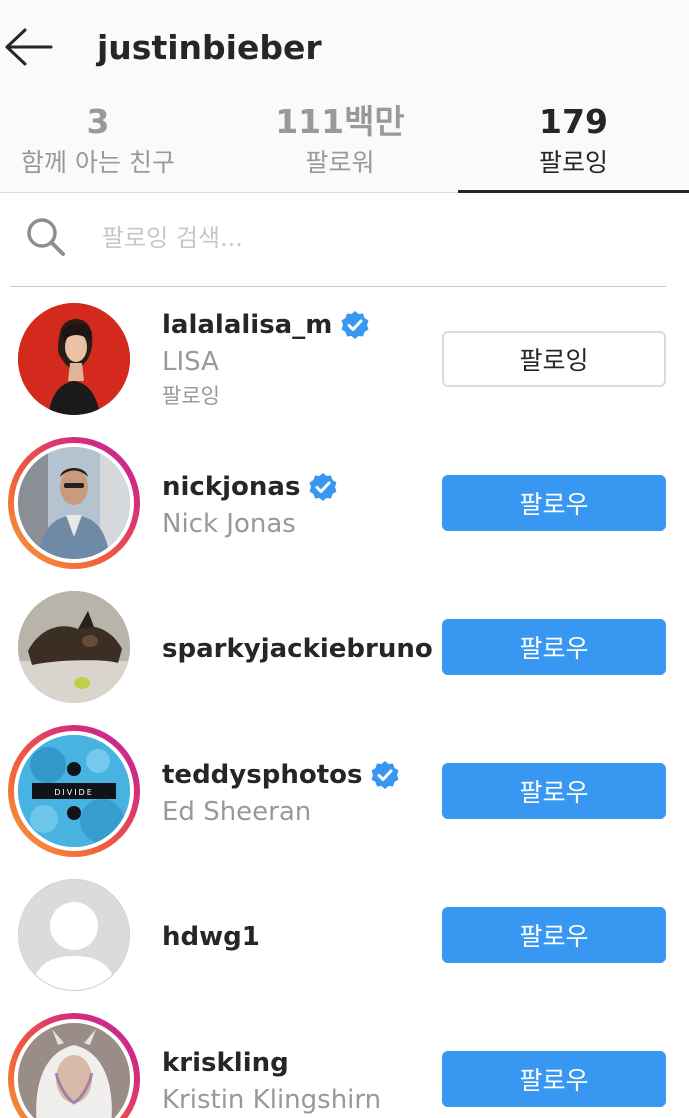  I want to click on tab-bar: 3 함께 아는 친구 111백만 팔로워 179 팔로잉, so click(344, 144).